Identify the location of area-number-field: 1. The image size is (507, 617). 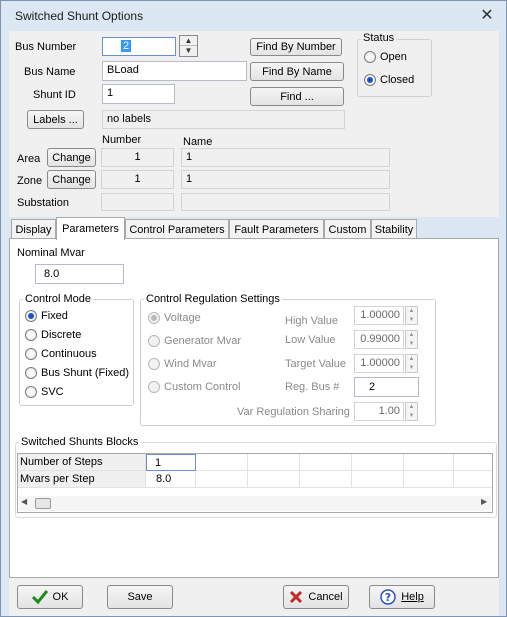
(137, 157).